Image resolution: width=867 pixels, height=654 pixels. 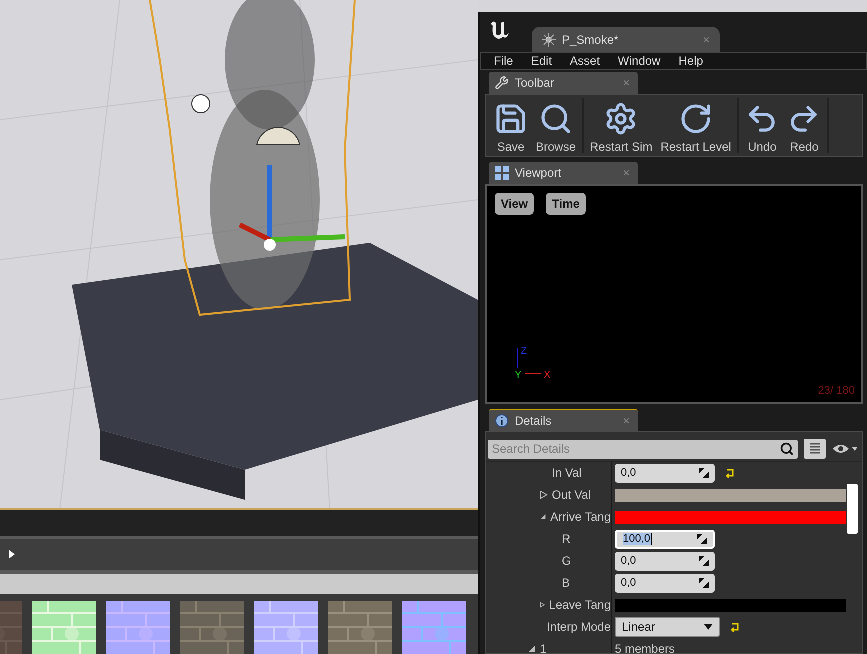 I want to click on interp-mode-dropdown: Linear, so click(x=667, y=627).